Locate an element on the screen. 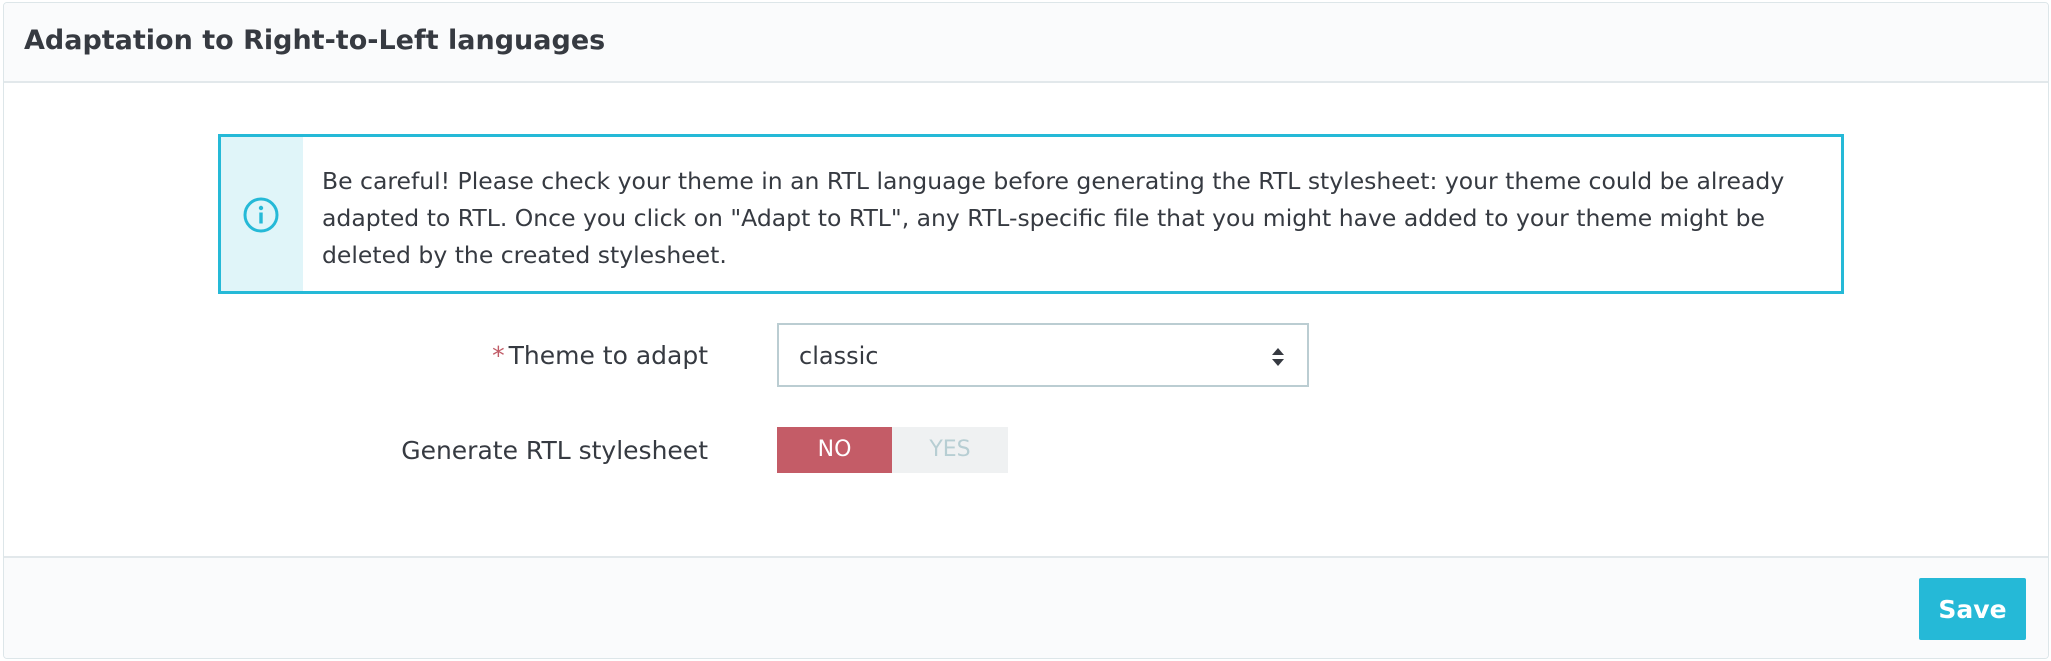  generate-rtl-switch: NO YES is located at coordinates (892, 450).